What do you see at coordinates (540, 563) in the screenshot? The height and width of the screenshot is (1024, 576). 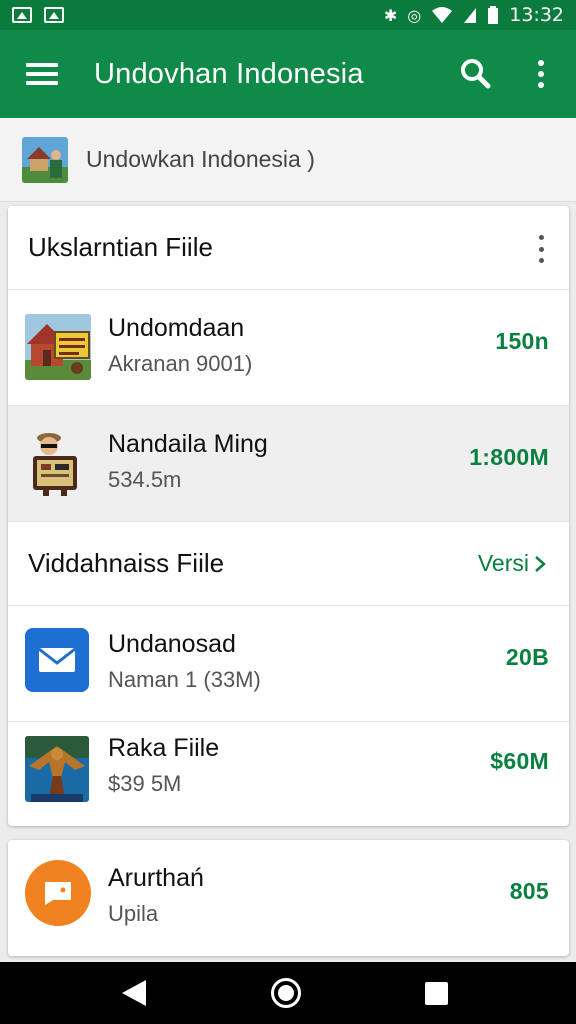 I see `chevron-right-icon` at bounding box center [540, 563].